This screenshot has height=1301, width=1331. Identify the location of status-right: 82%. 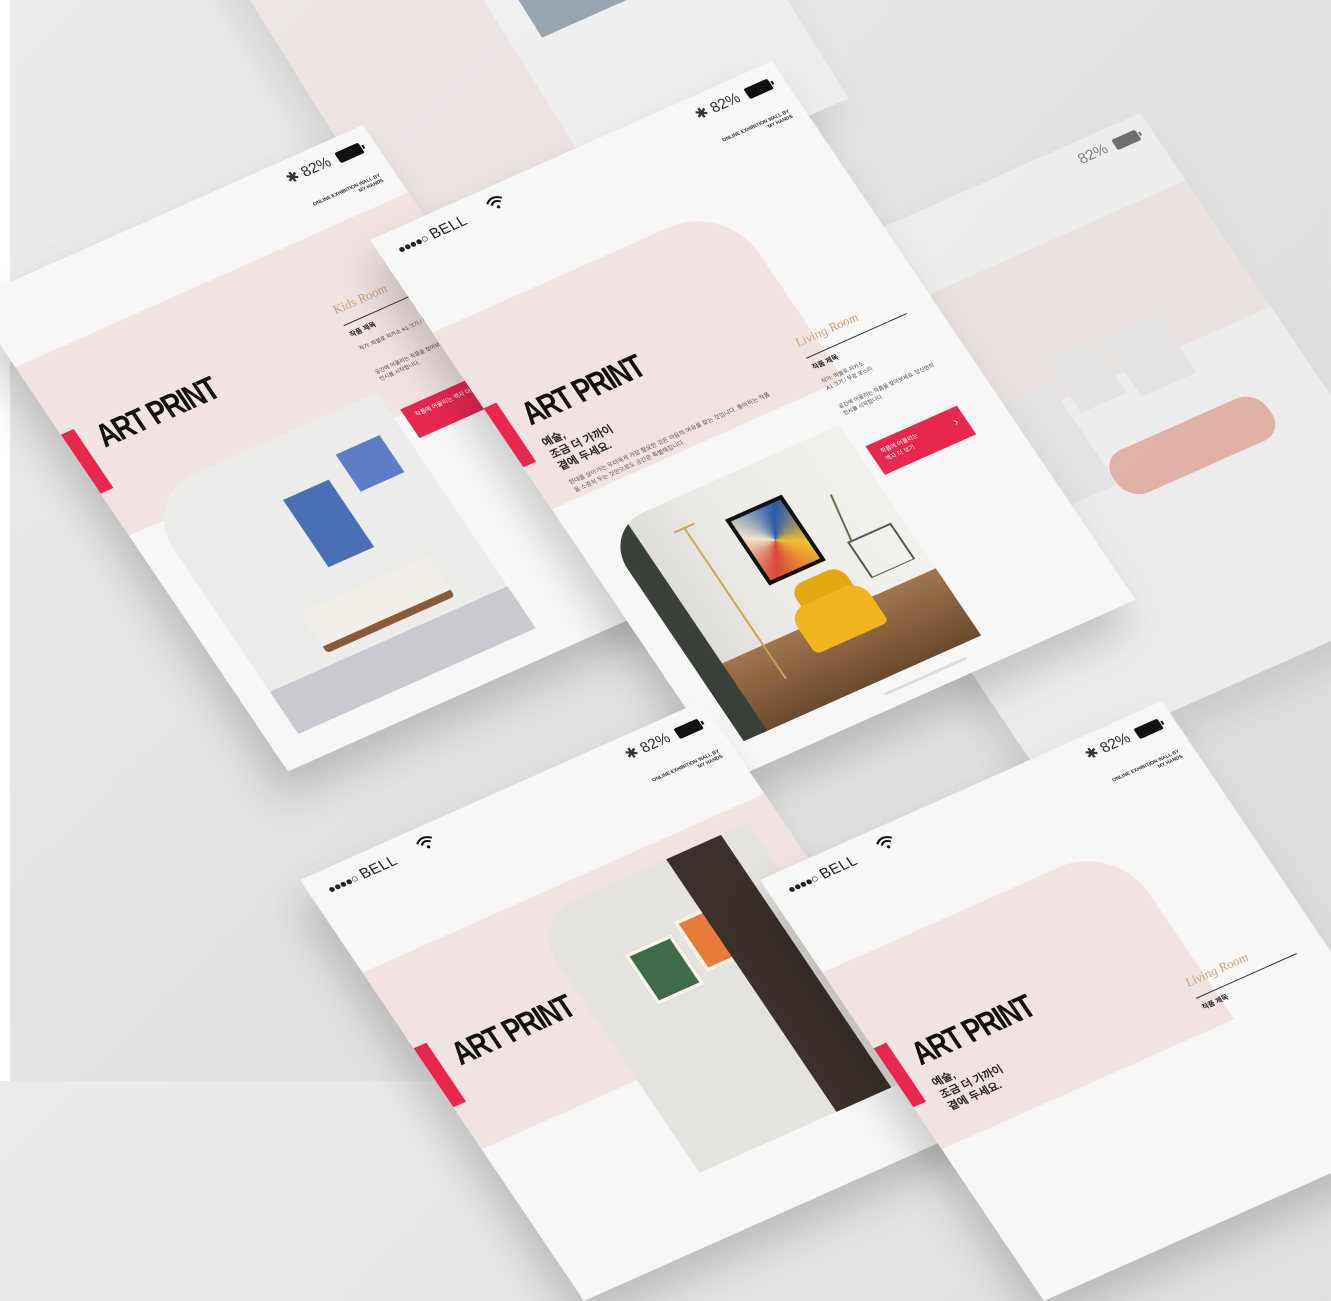
(1108, 147).